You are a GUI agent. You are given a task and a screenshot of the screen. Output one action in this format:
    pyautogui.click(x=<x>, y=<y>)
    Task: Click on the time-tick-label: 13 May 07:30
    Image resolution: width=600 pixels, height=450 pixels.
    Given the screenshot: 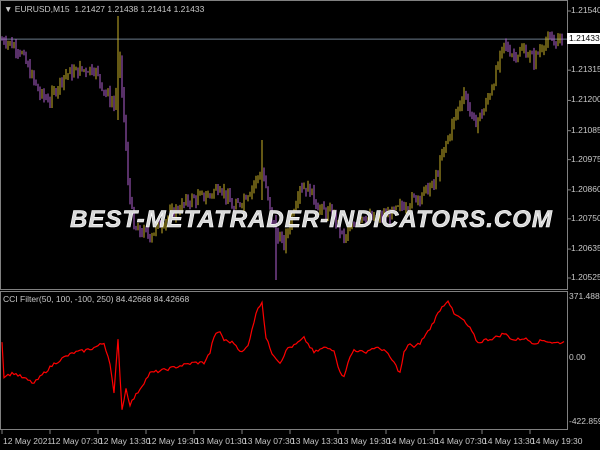 What is the action you would take?
    pyautogui.click(x=269, y=441)
    